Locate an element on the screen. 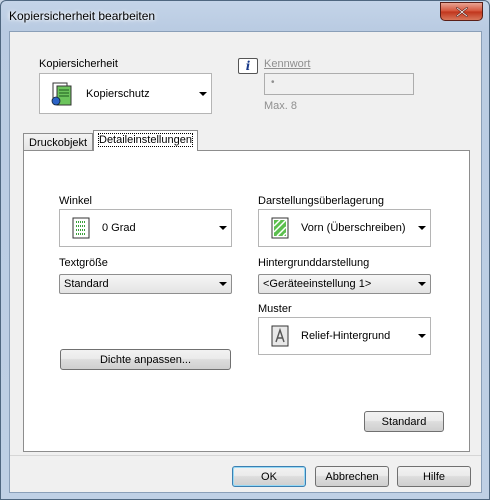  pattern-label: Muster is located at coordinates (275, 309).